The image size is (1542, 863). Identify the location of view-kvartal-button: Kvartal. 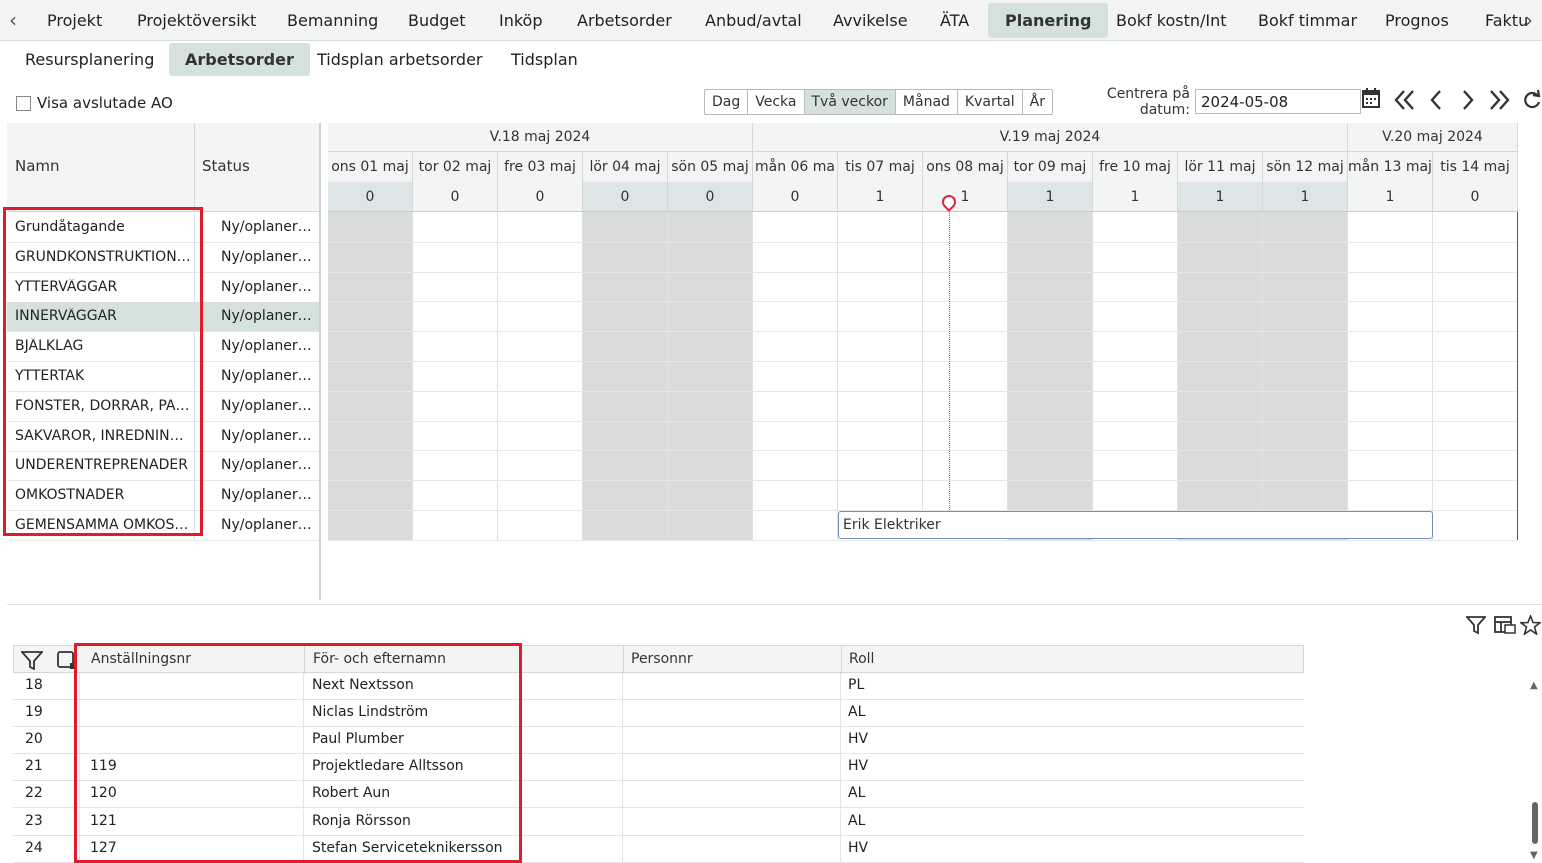
(990, 102).